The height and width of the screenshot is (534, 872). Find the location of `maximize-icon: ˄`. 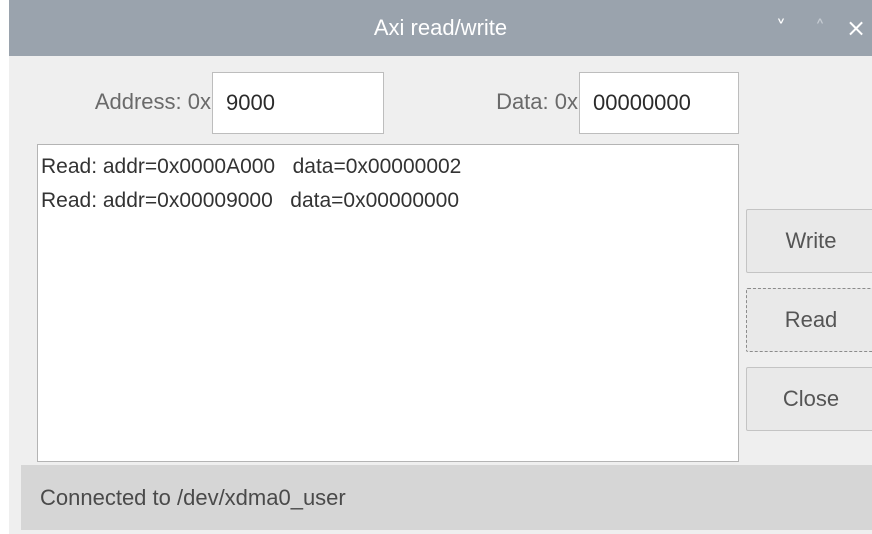

maximize-icon: ˄ is located at coordinates (820, 28).